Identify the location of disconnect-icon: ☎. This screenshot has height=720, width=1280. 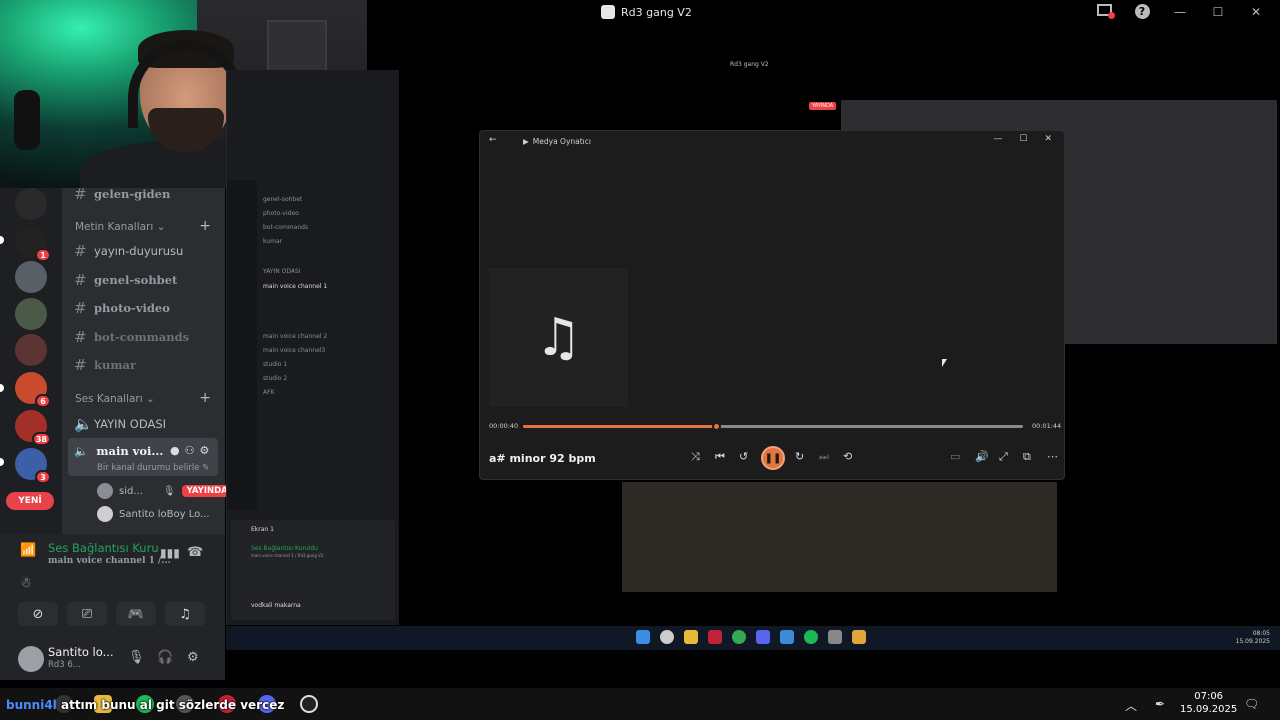
(195, 552).